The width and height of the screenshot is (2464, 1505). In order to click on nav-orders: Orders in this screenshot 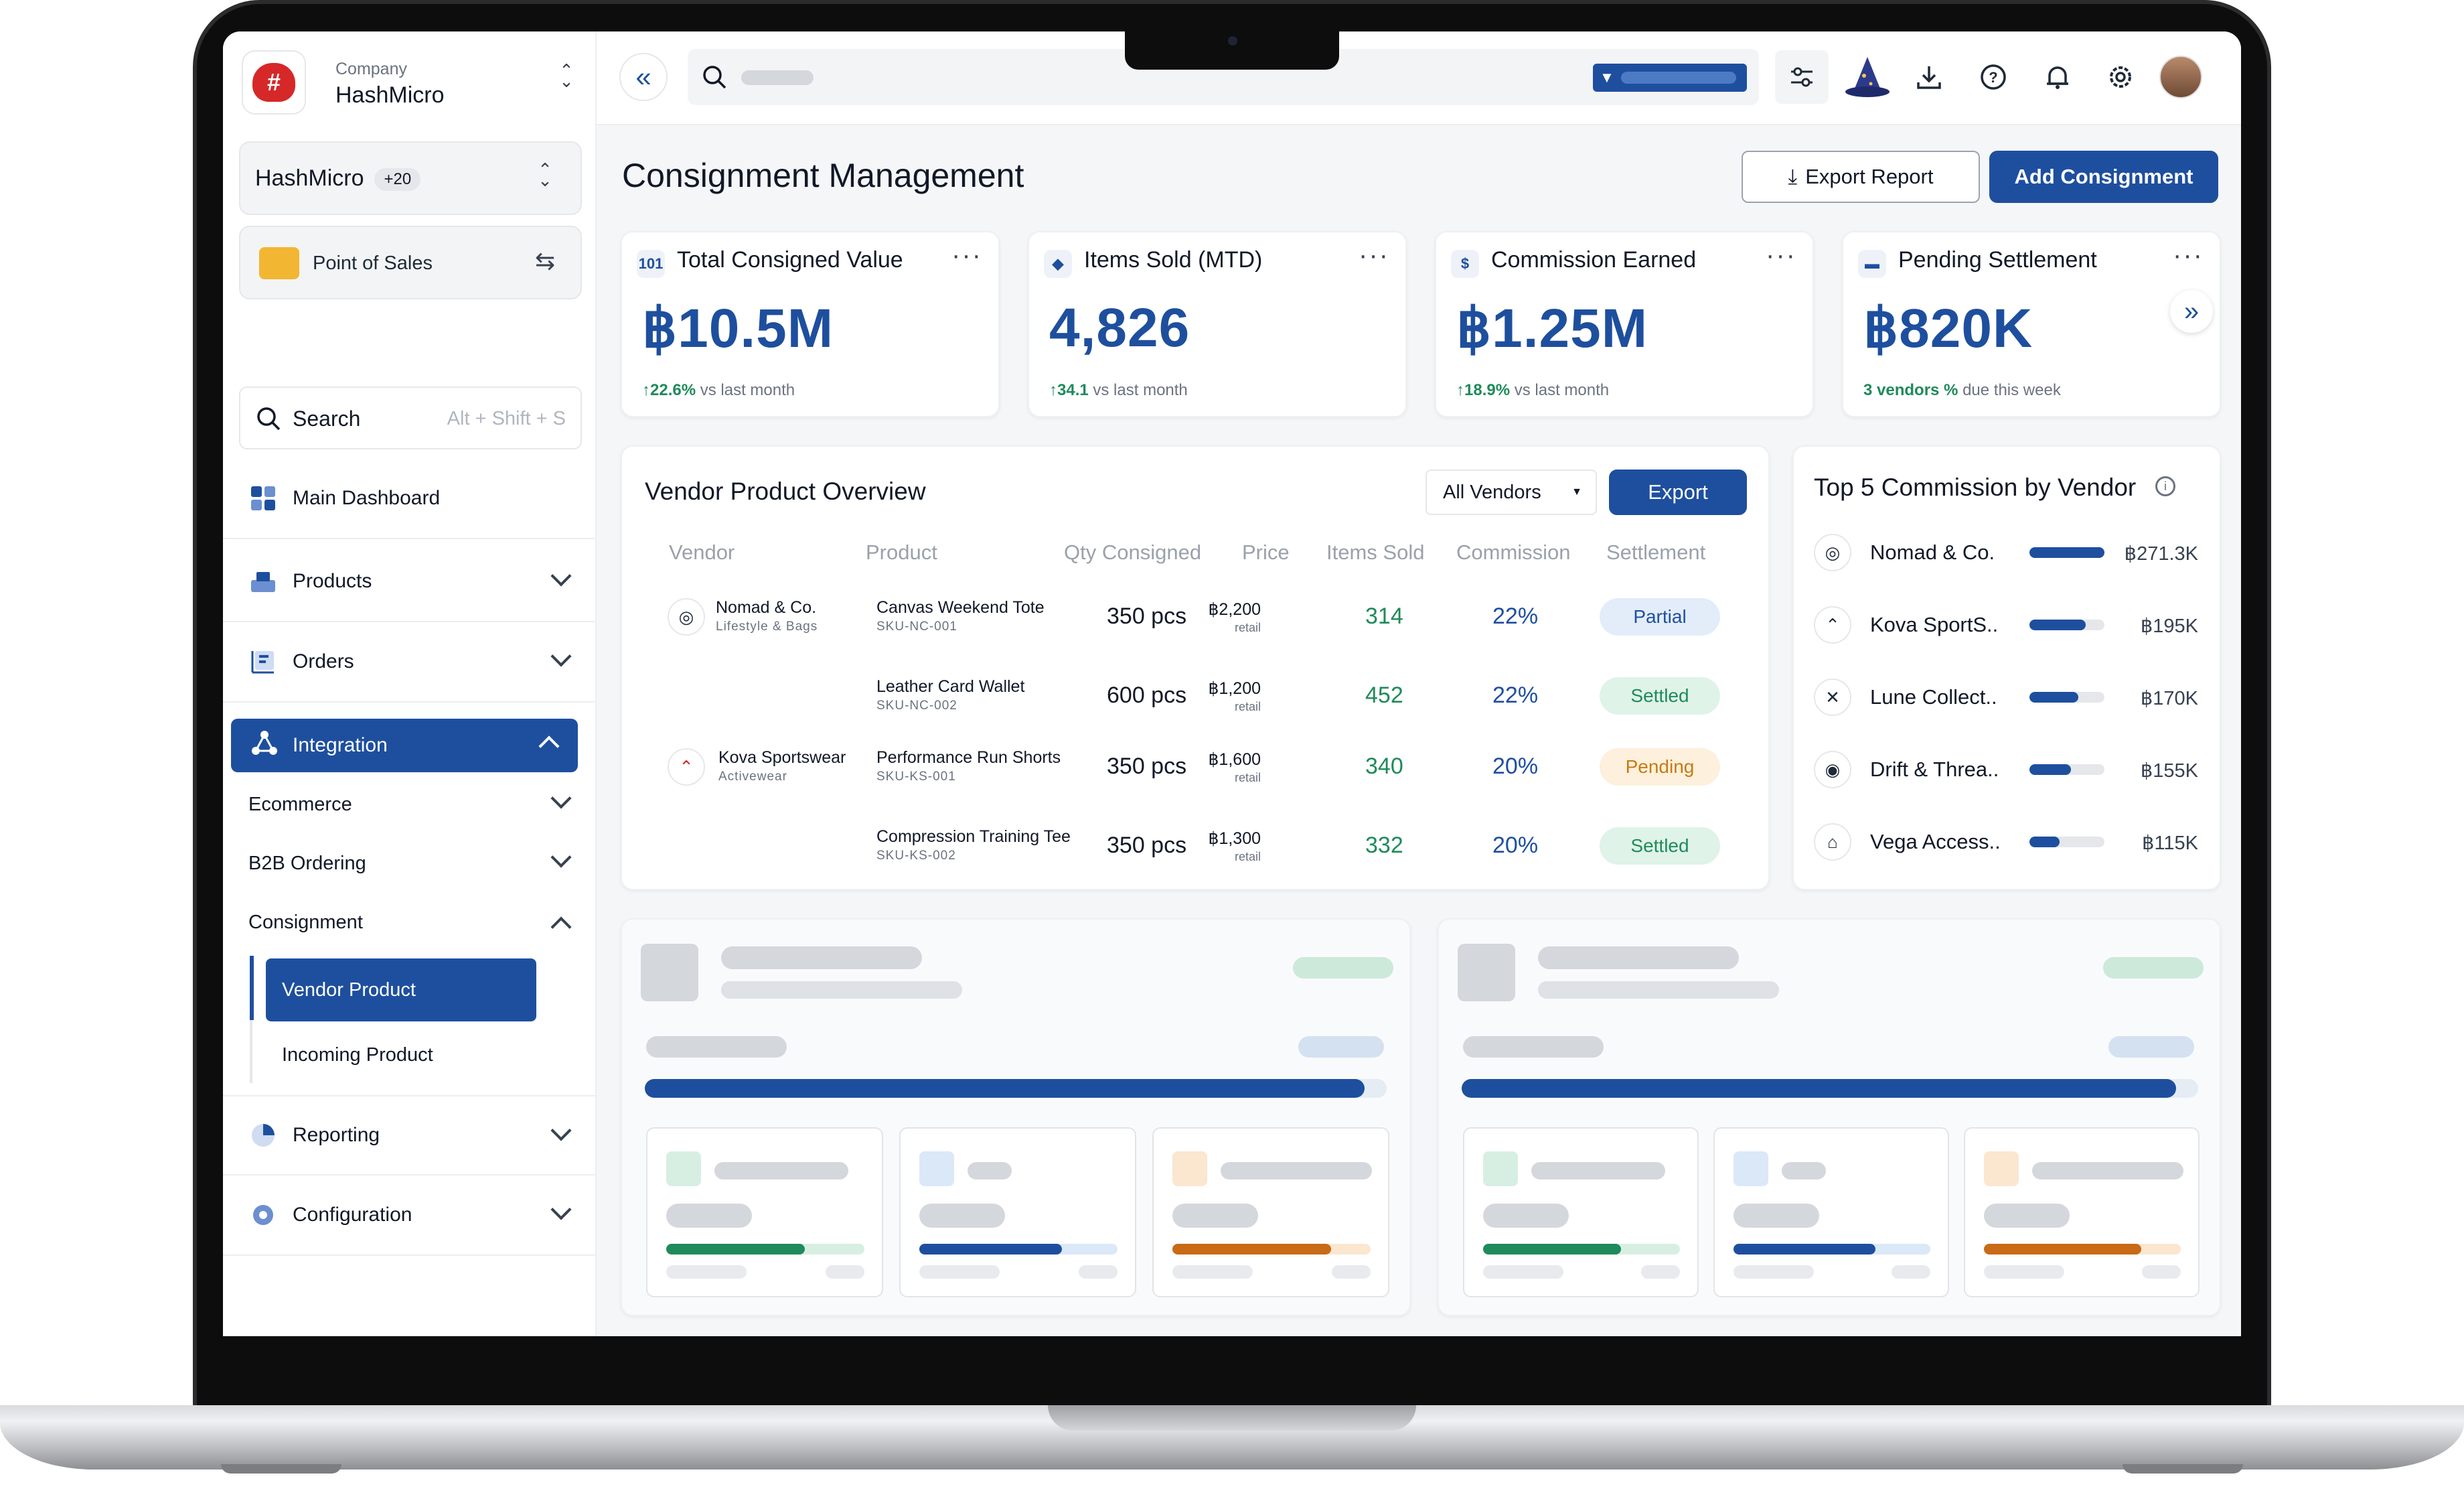, I will do `click(409, 662)`.